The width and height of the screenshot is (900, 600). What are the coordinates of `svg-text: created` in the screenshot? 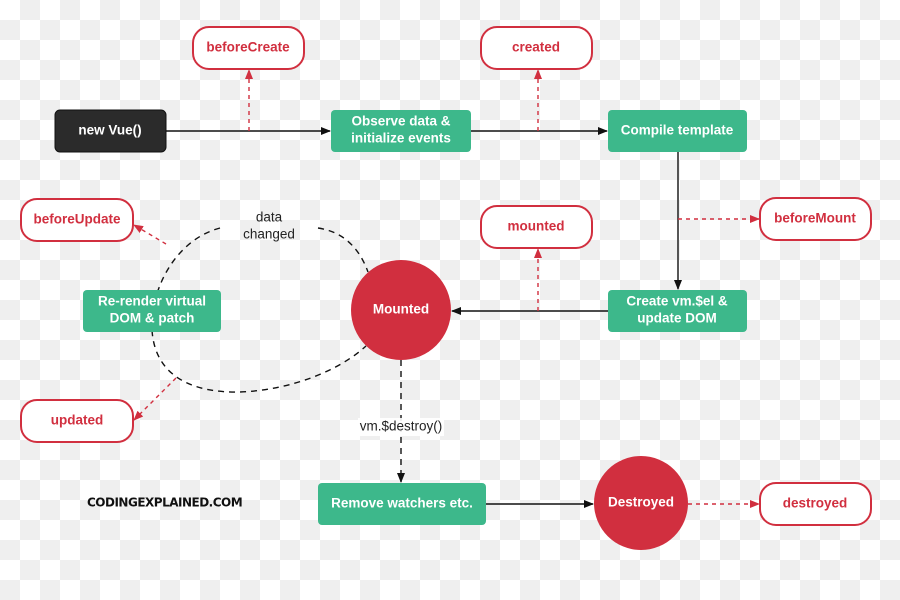 It's located at (536, 47).